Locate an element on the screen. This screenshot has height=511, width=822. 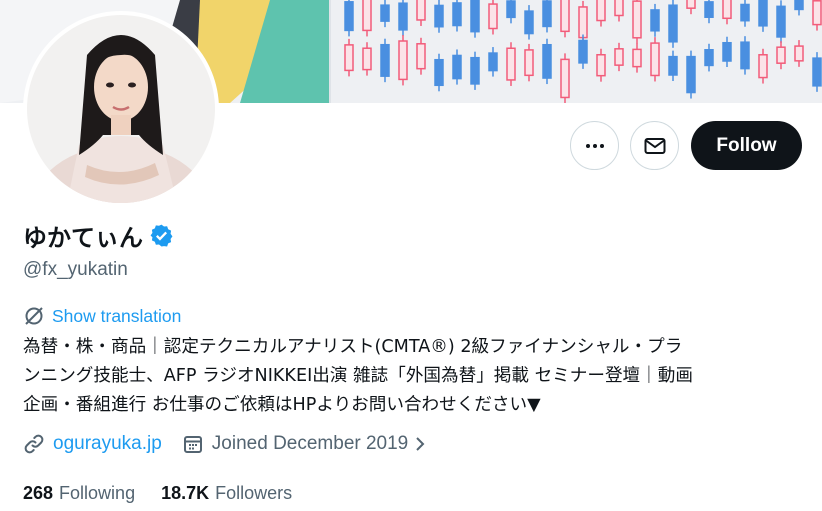
follow-button: Follow is located at coordinates (746, 145).